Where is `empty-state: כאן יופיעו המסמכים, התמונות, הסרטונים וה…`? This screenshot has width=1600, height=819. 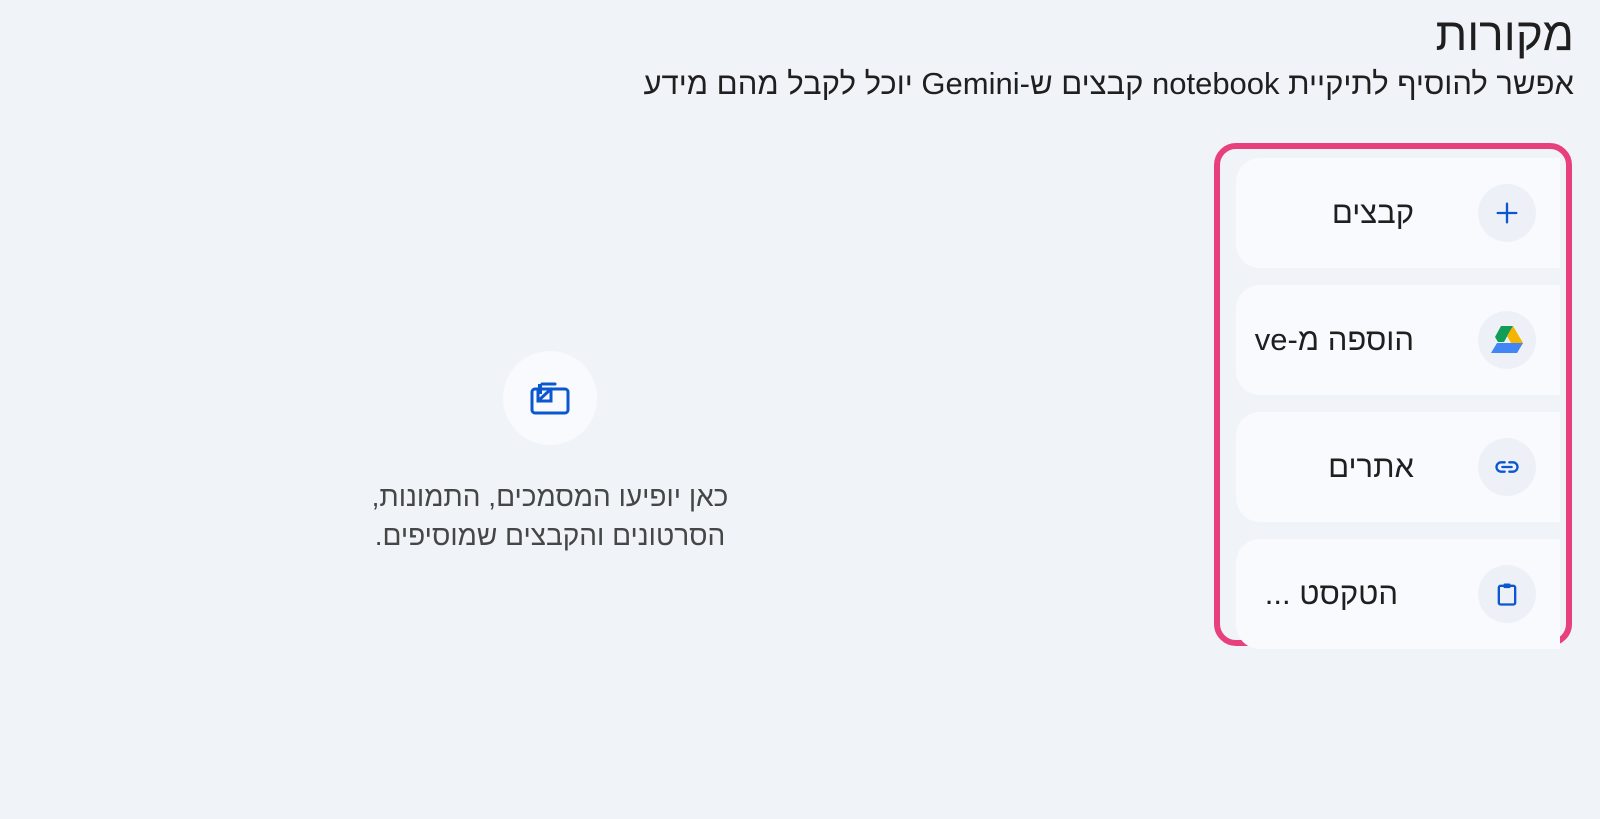 empty-state: כאן יופיעו המסמכים, התמונות, הסרטונים וה… is located at coordinates (550, 453).